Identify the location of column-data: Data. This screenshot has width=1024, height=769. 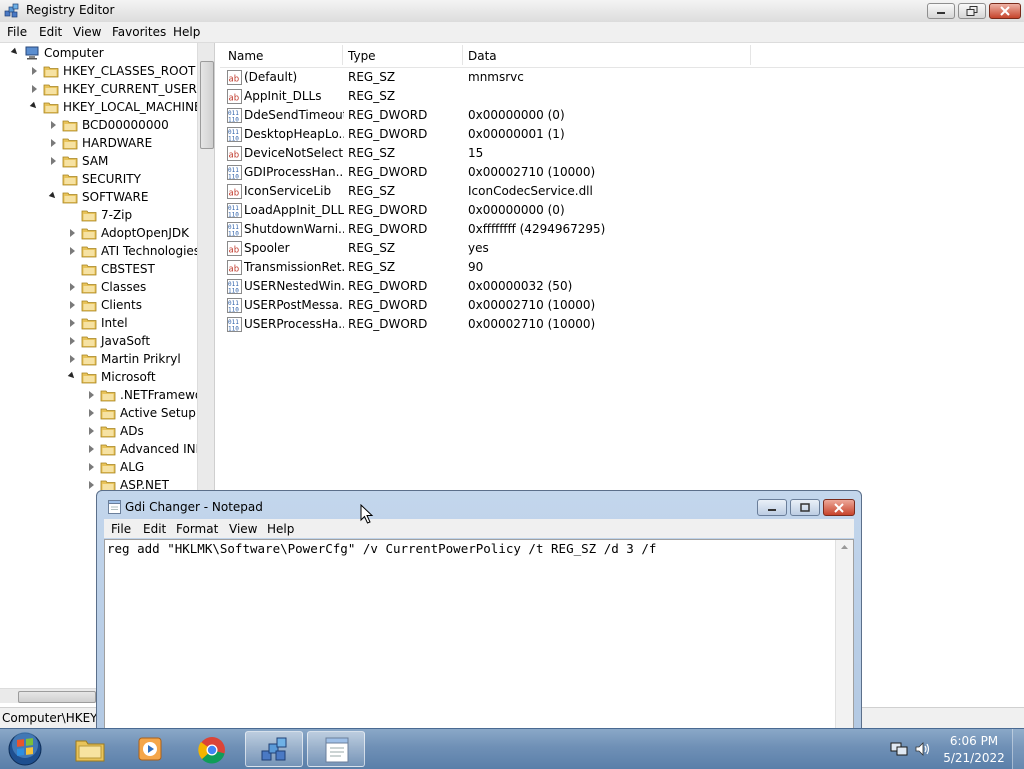
(482, 56).